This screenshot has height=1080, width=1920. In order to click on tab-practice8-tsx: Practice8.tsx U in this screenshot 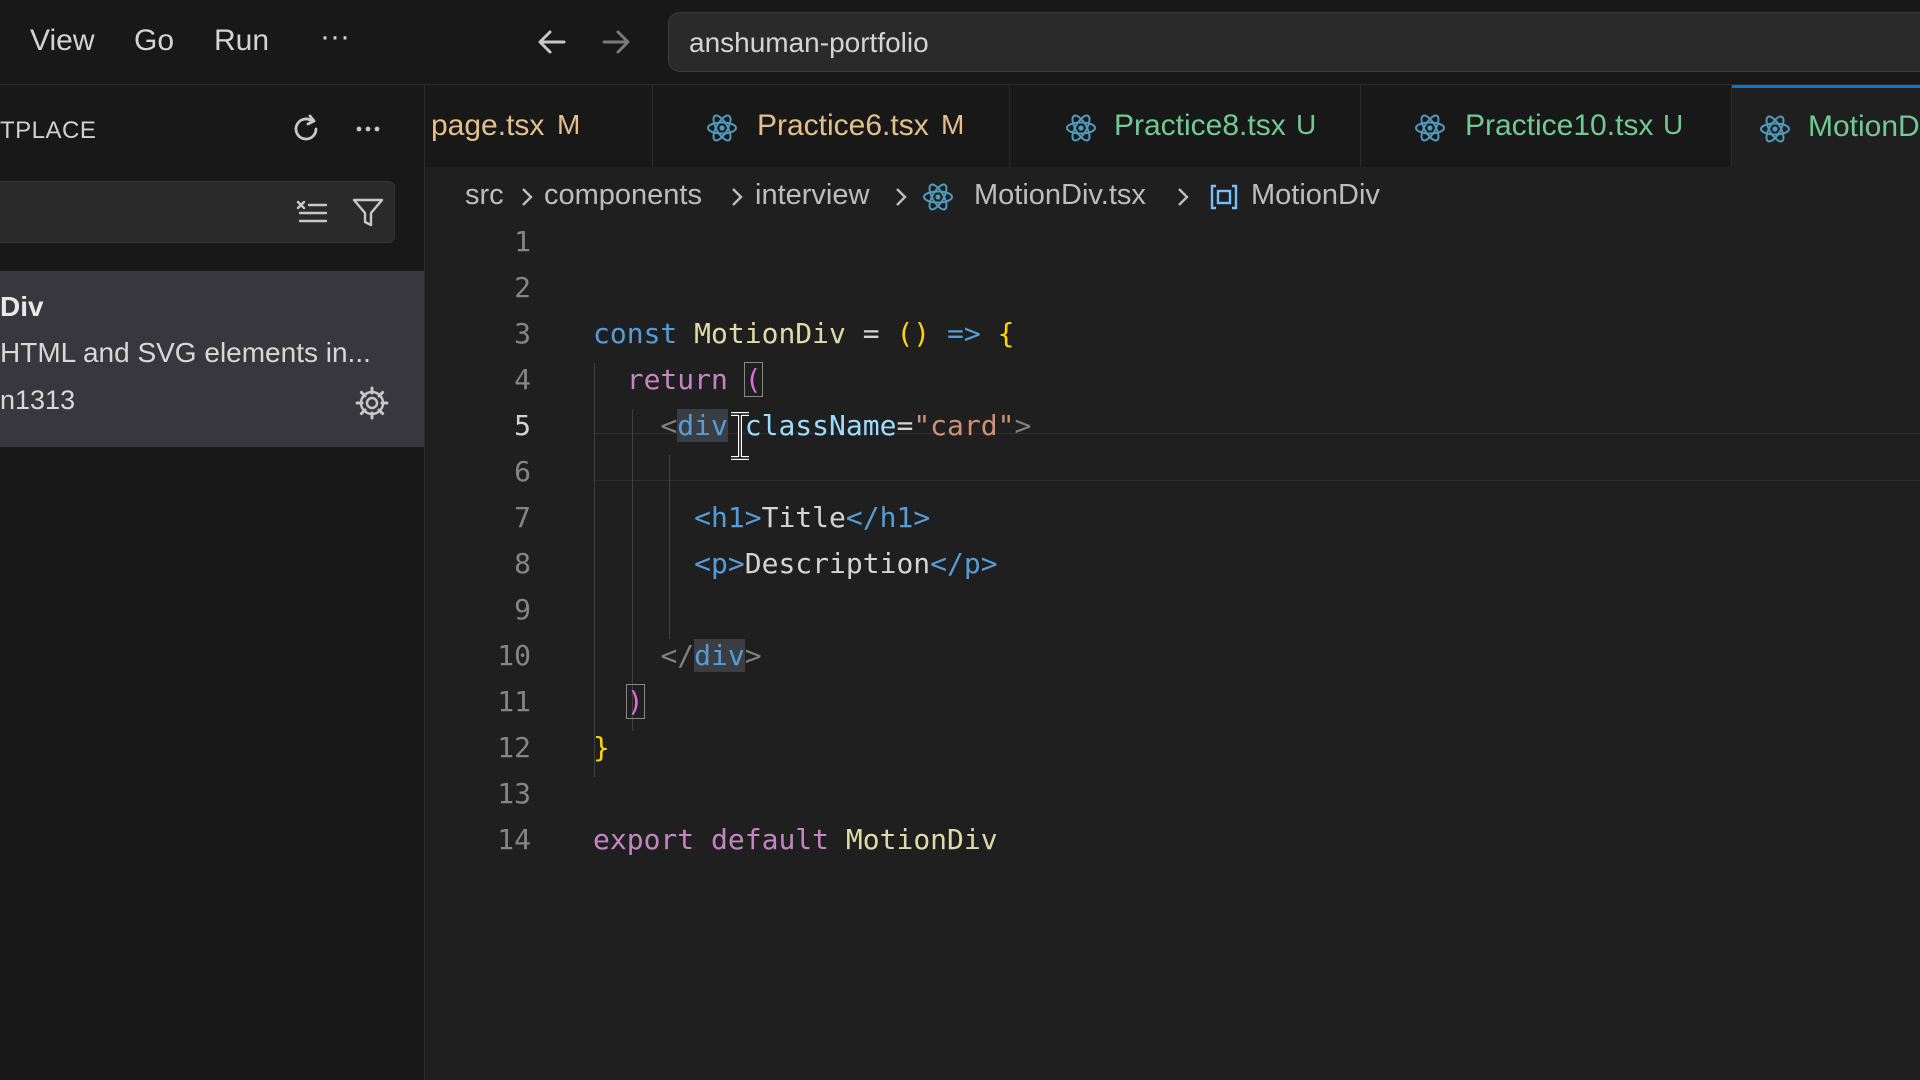, I will do `click(1185, 126)`.